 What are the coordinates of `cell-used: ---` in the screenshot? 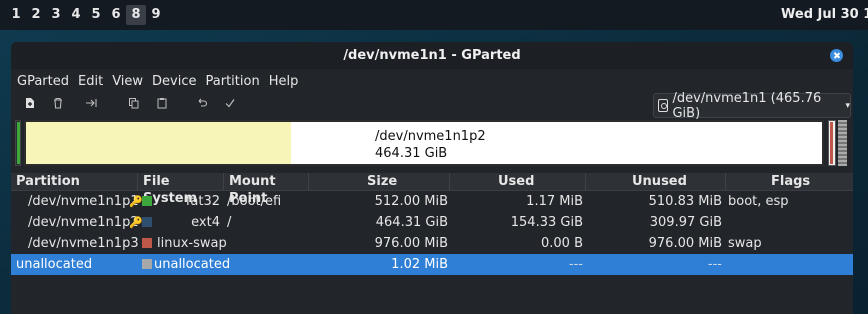 It's located at (575, 264).